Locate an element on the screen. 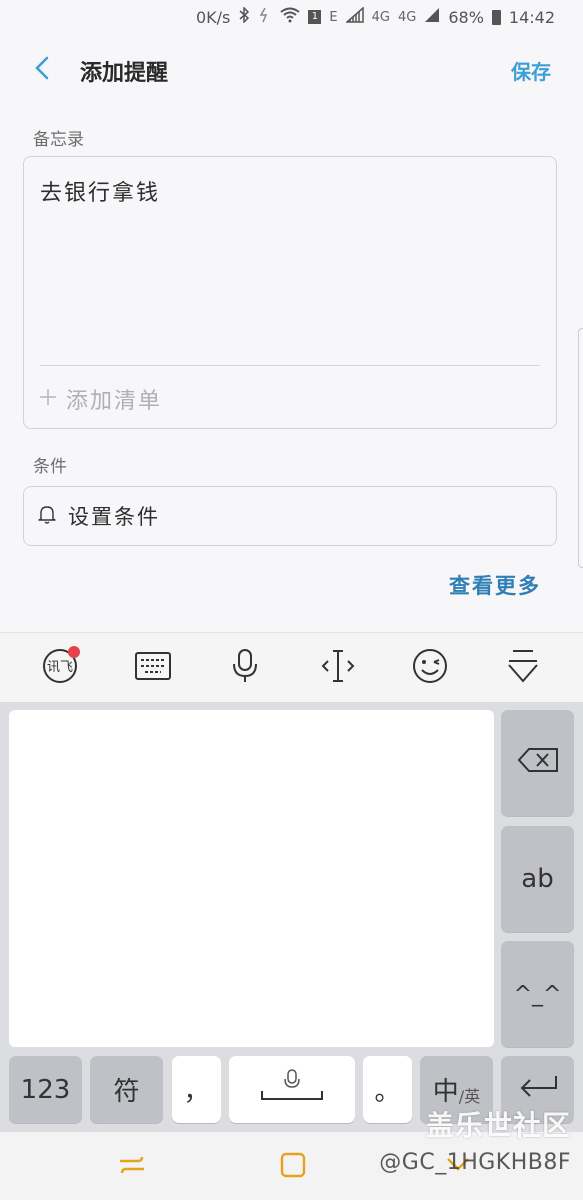  cursor-move-icon is located at coordinates (338, 668).